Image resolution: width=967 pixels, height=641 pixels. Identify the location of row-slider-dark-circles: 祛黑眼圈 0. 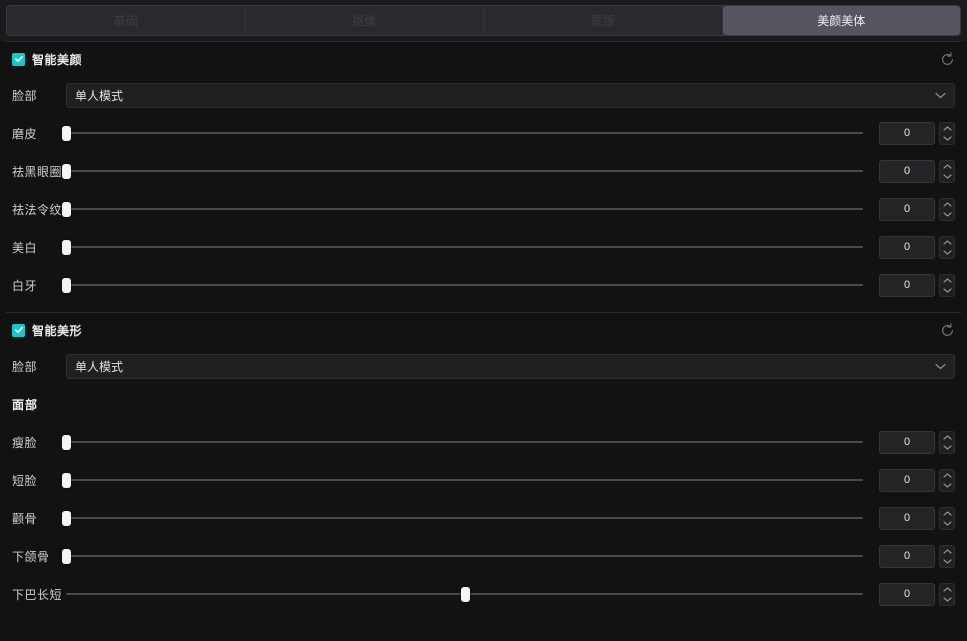
(483, 171).